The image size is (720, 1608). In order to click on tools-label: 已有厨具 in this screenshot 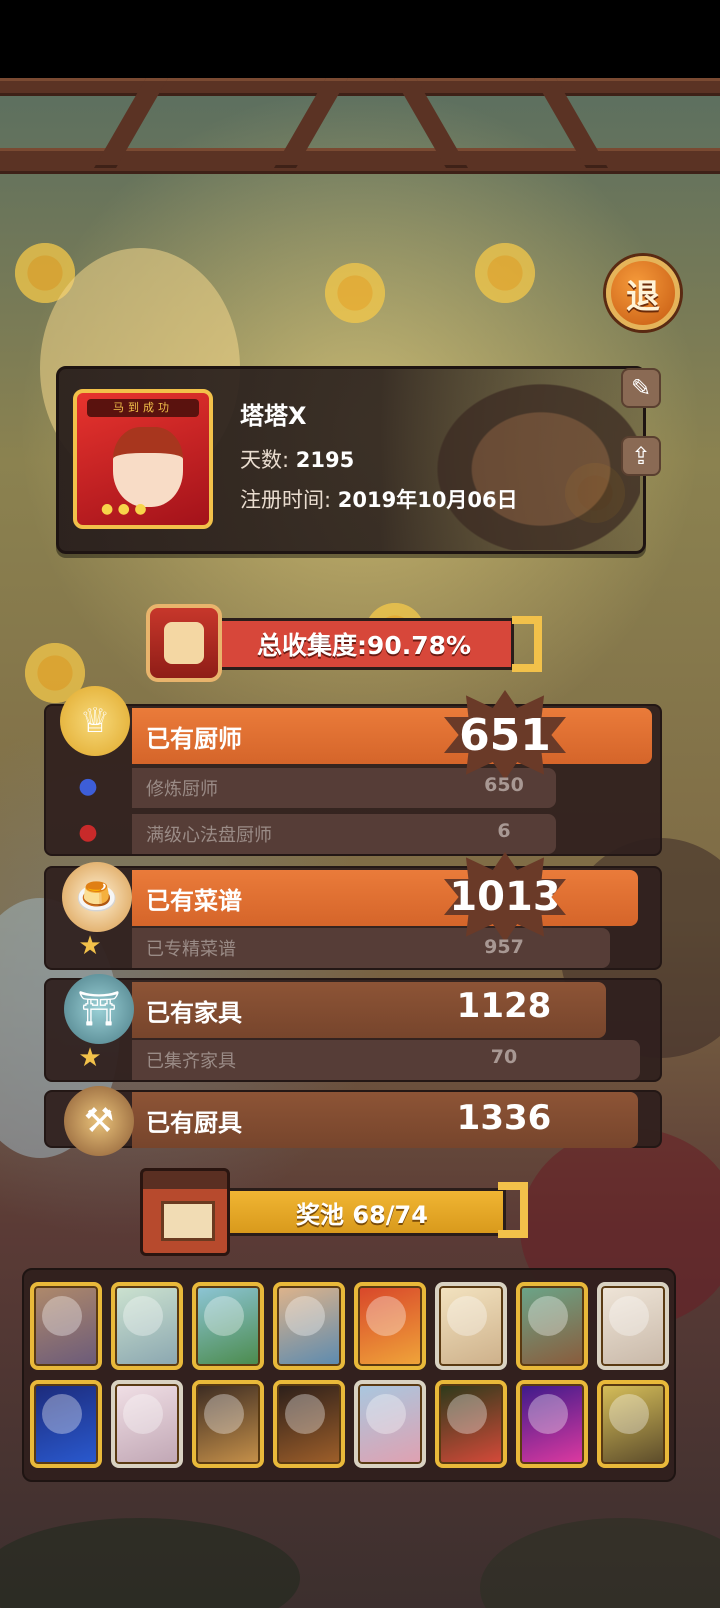, I will do `click(385, 1120)`.